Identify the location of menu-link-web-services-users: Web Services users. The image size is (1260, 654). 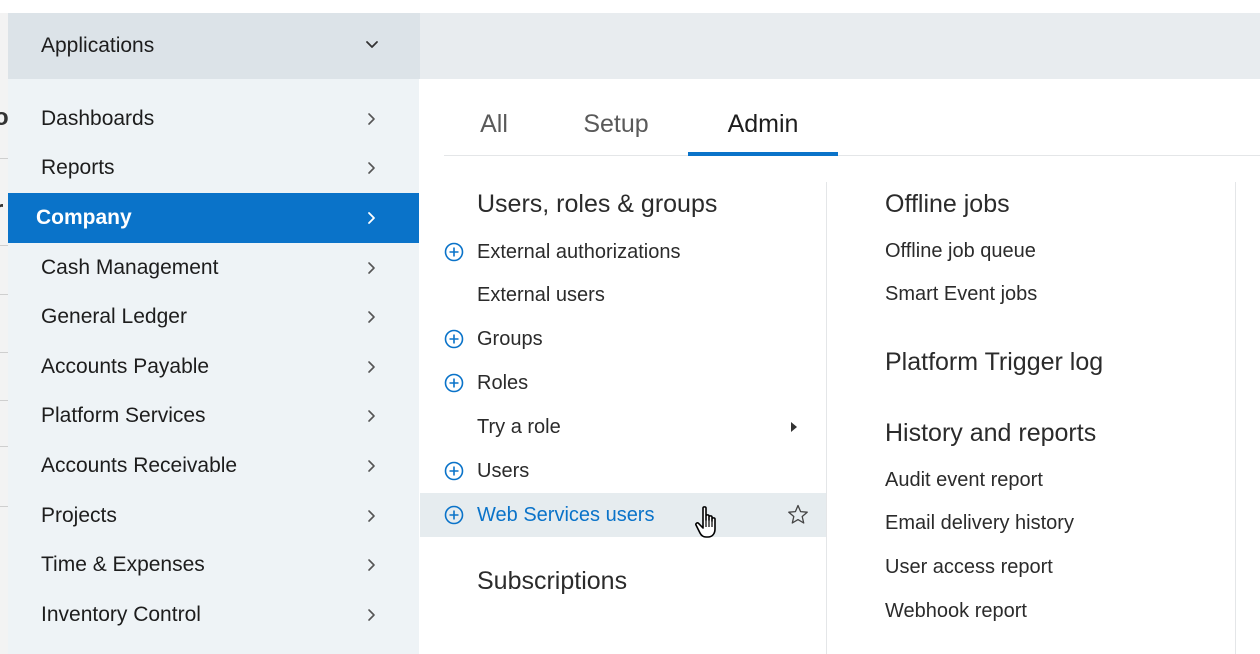
(623, 515).